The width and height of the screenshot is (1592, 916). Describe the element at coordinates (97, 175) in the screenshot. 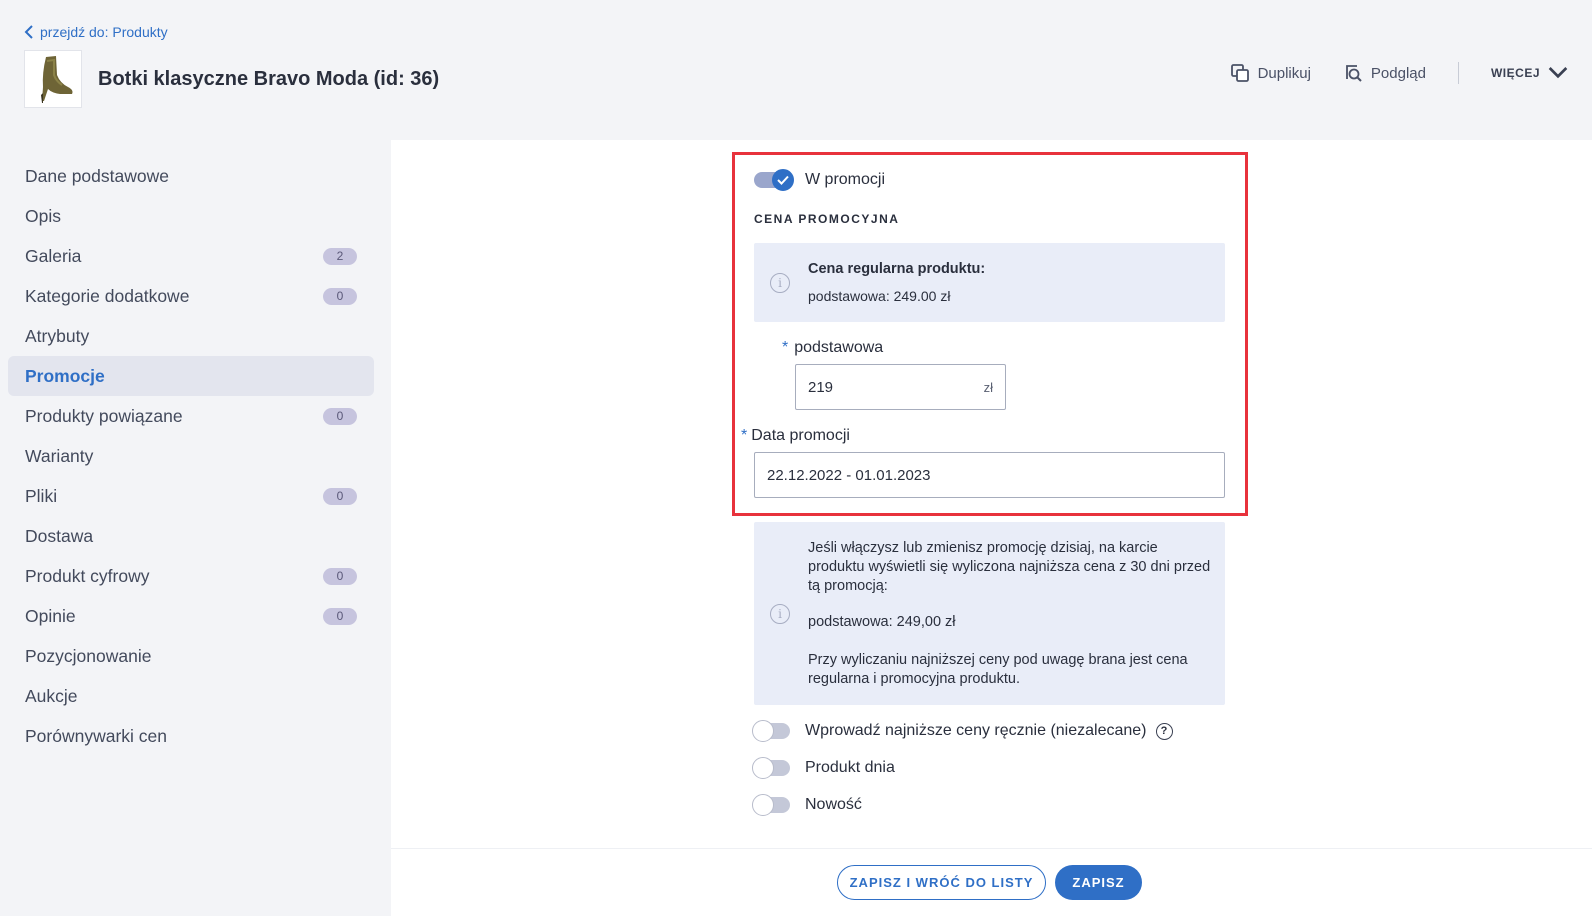

I see `sidebar-item-label: Dane podstawowe` at that location.